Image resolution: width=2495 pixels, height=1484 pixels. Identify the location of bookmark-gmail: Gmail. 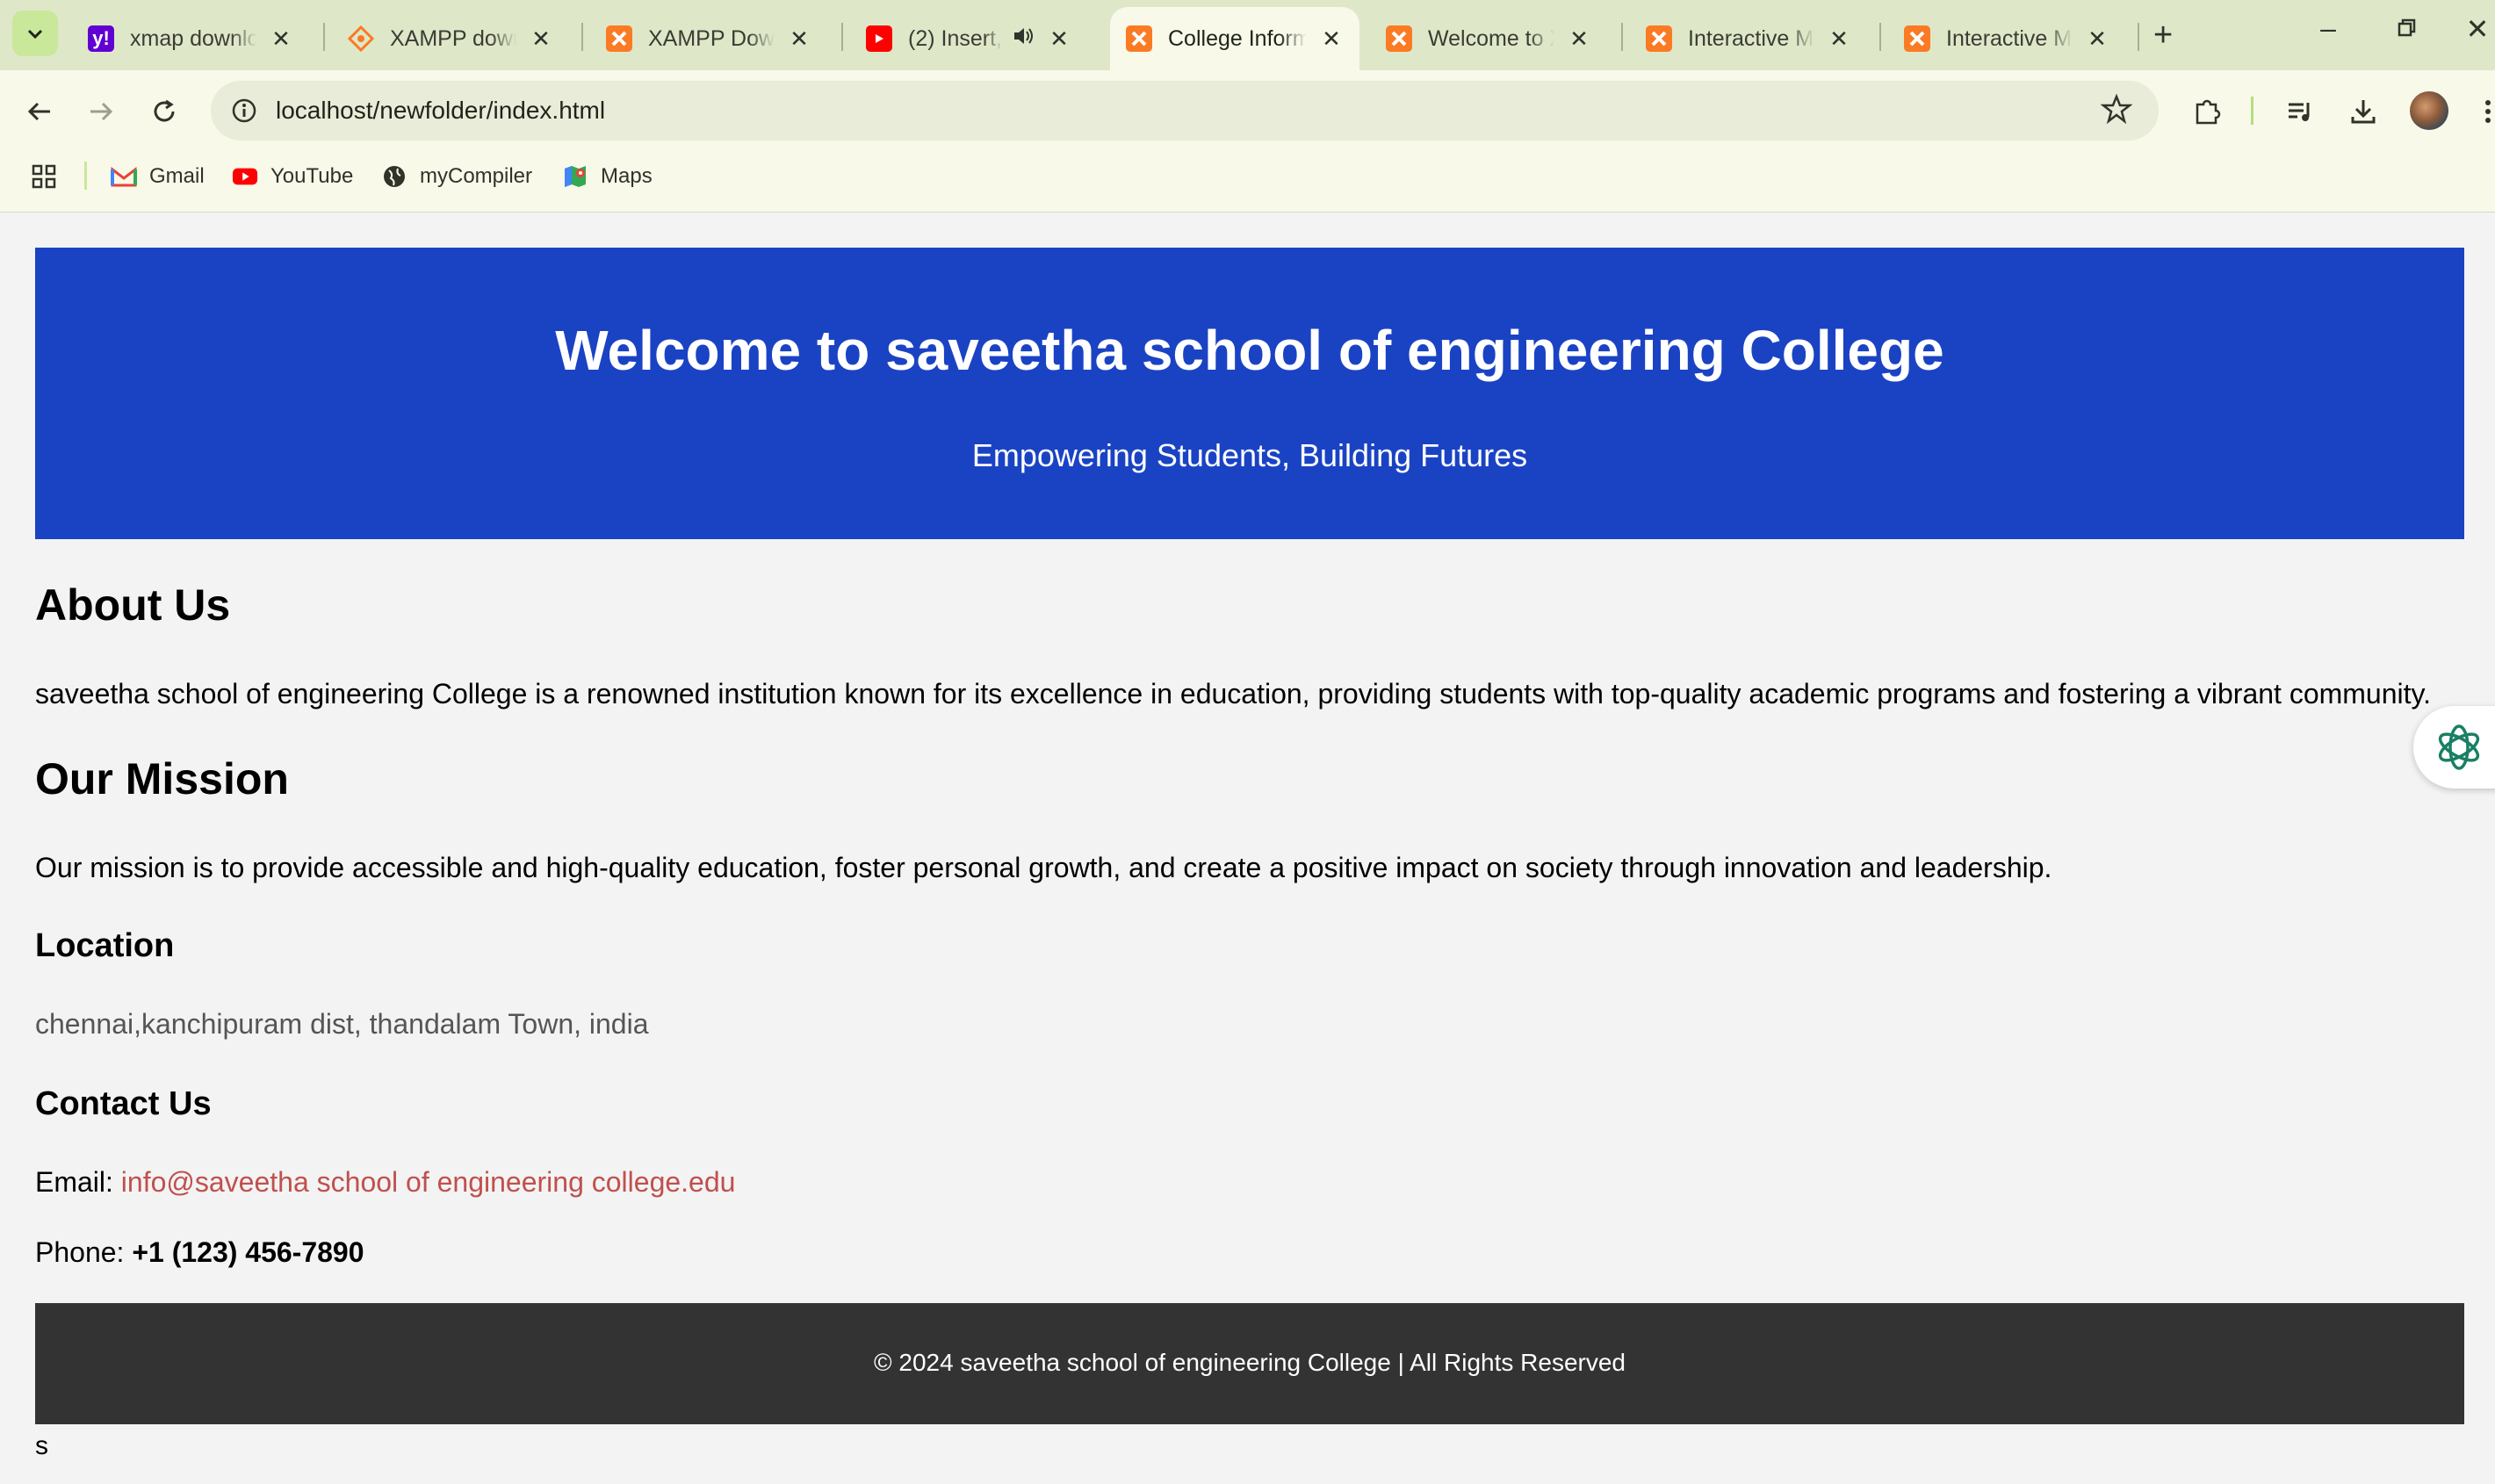
(158, 176).